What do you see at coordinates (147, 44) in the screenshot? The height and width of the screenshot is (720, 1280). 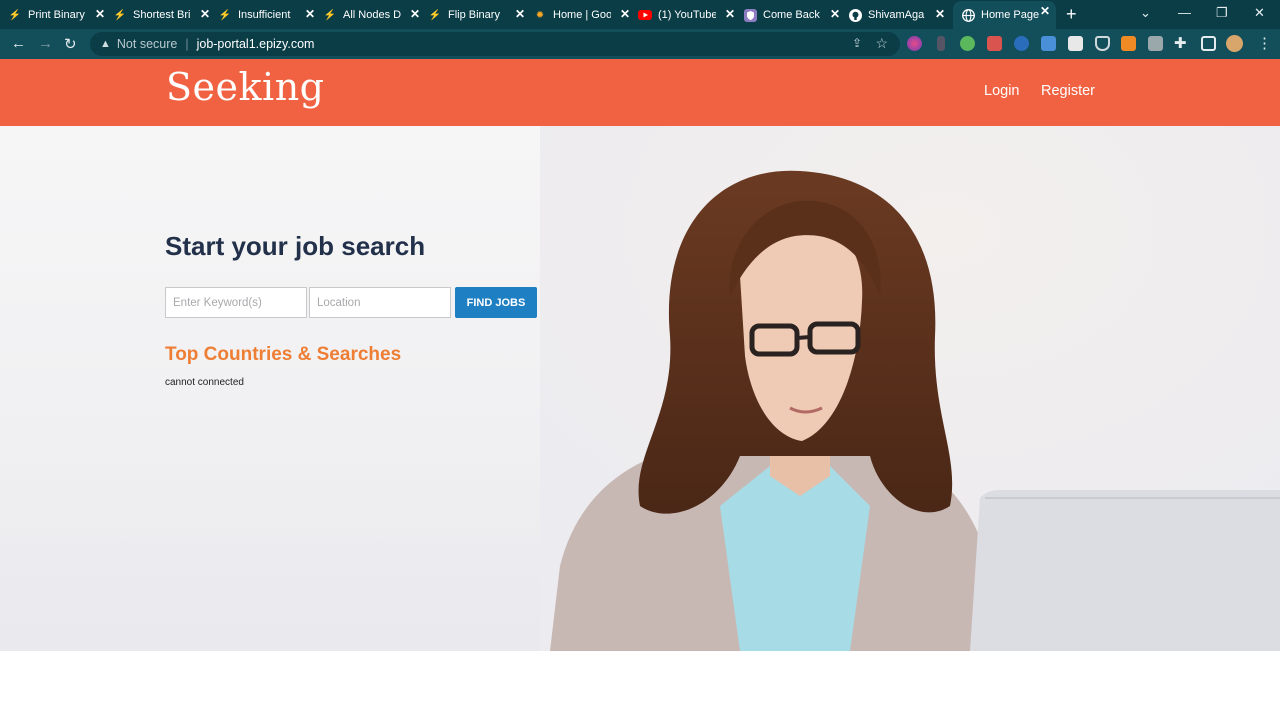 I see `security-label: Not secure` at bounding box center [147, 44].